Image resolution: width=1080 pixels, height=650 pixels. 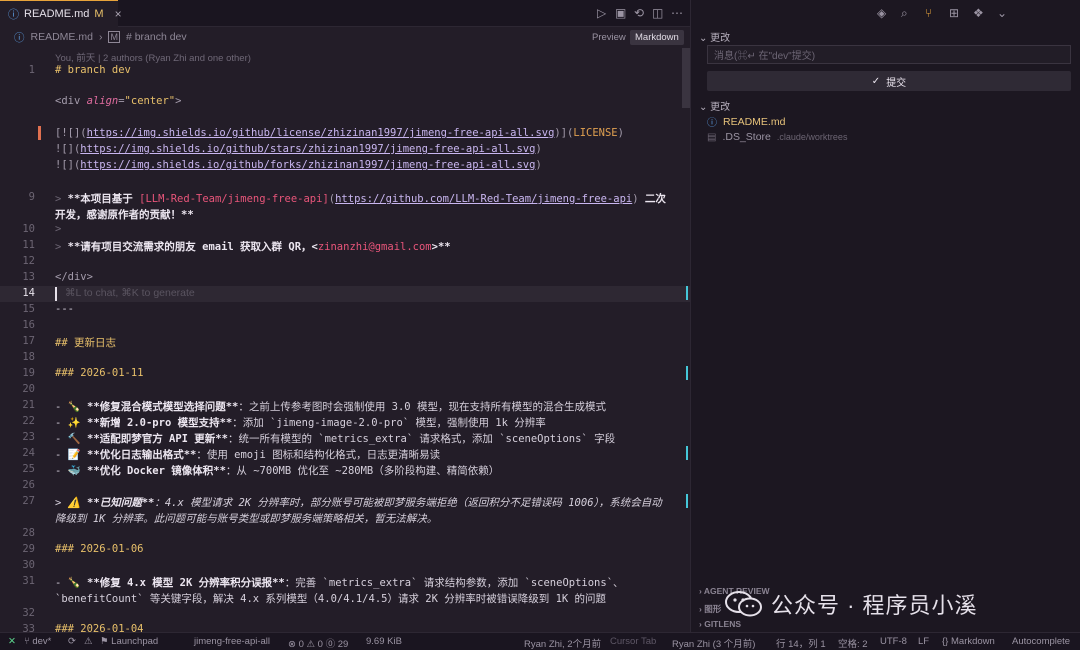 I want to click on info-icon: ⓘ, so click(x=19, y=37).